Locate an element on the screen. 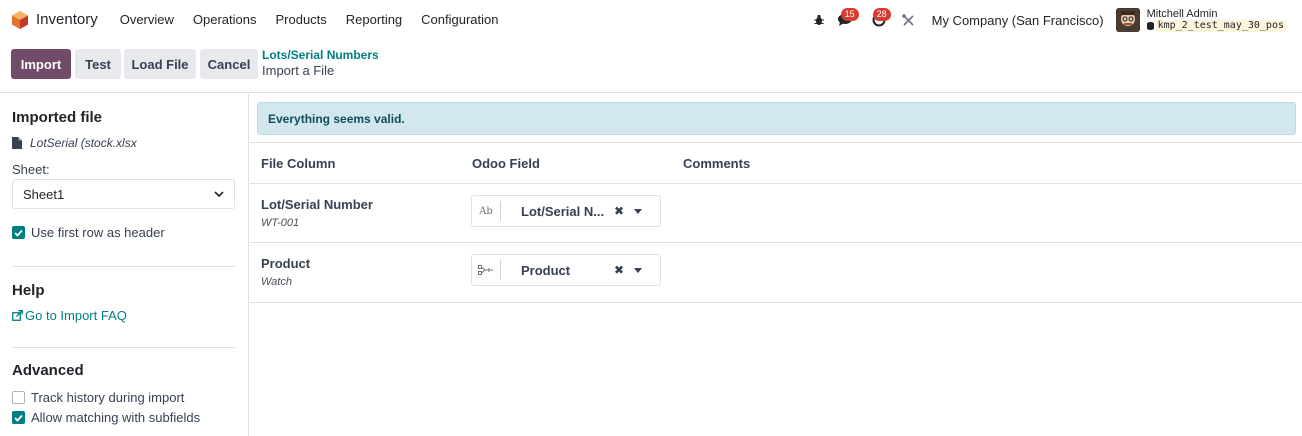 The width and height of the screenshot is (1302, 436). activities-button: 28 is located at coordinates (879, 20).